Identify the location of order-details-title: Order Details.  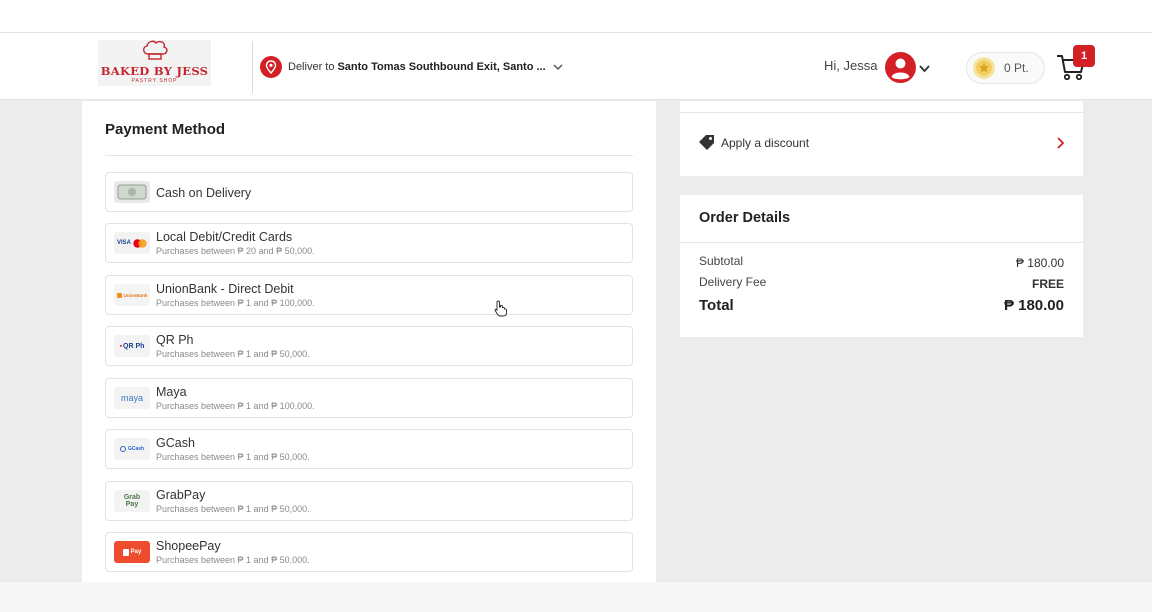
(745, 218).